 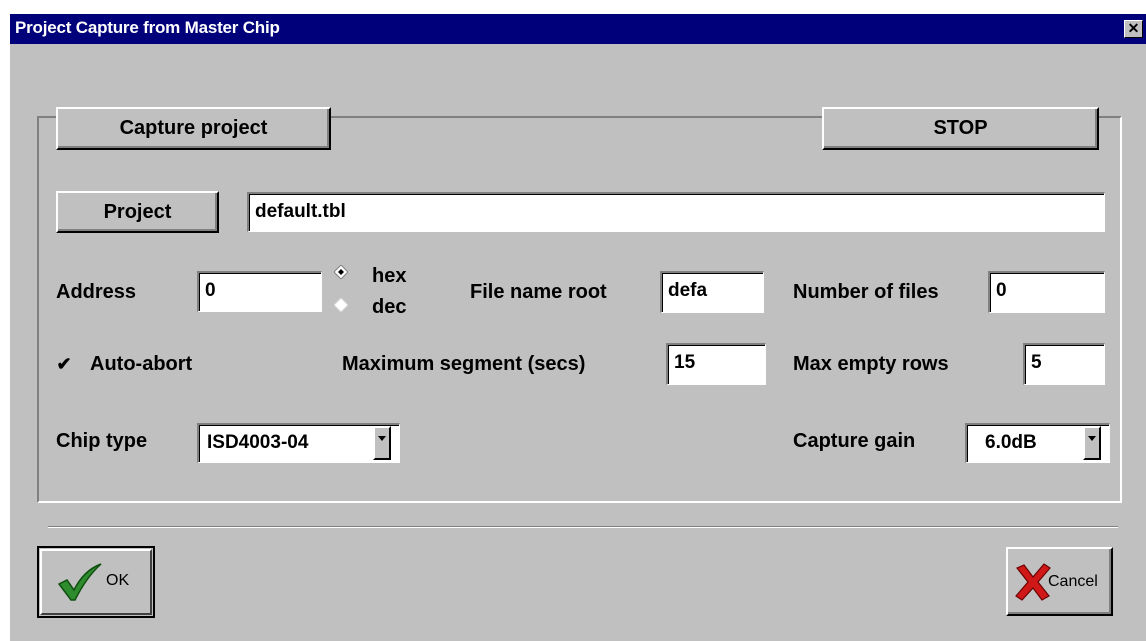 What do you see at coordinates (341, 272) in the screenshot?
I see `hex-radio` at bounding box center [341, 272].